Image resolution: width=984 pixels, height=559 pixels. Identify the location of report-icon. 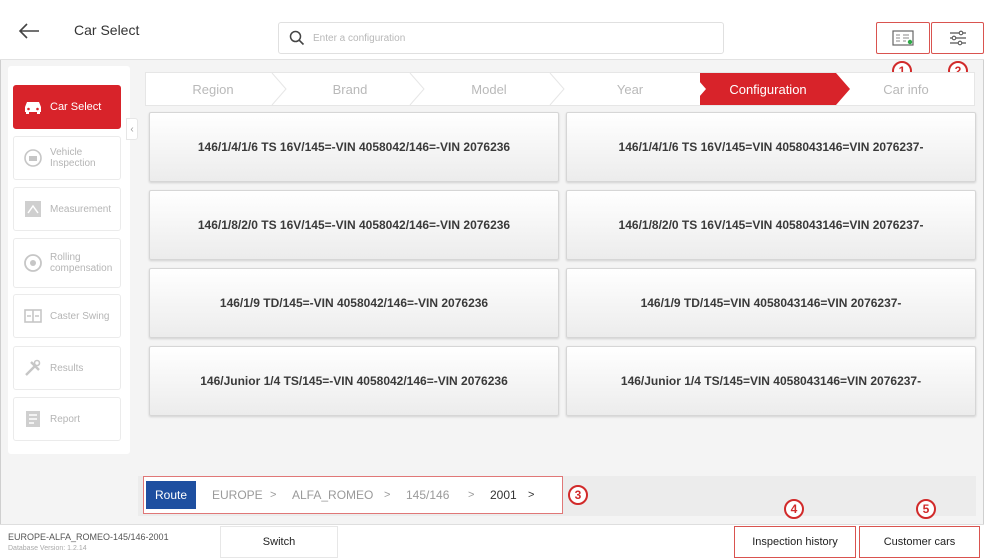
(33, 419).